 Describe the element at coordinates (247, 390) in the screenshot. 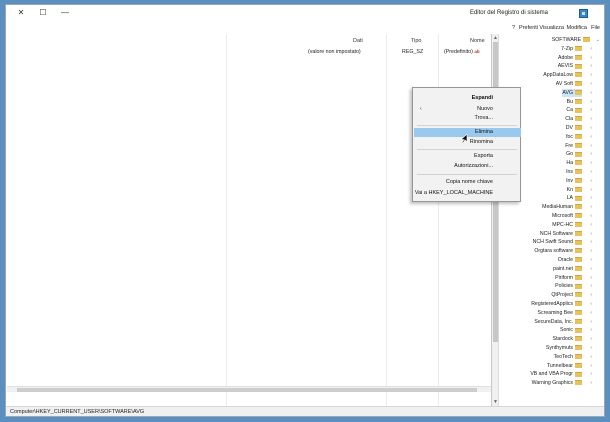

I see `scrollbar-thumb` at that location.